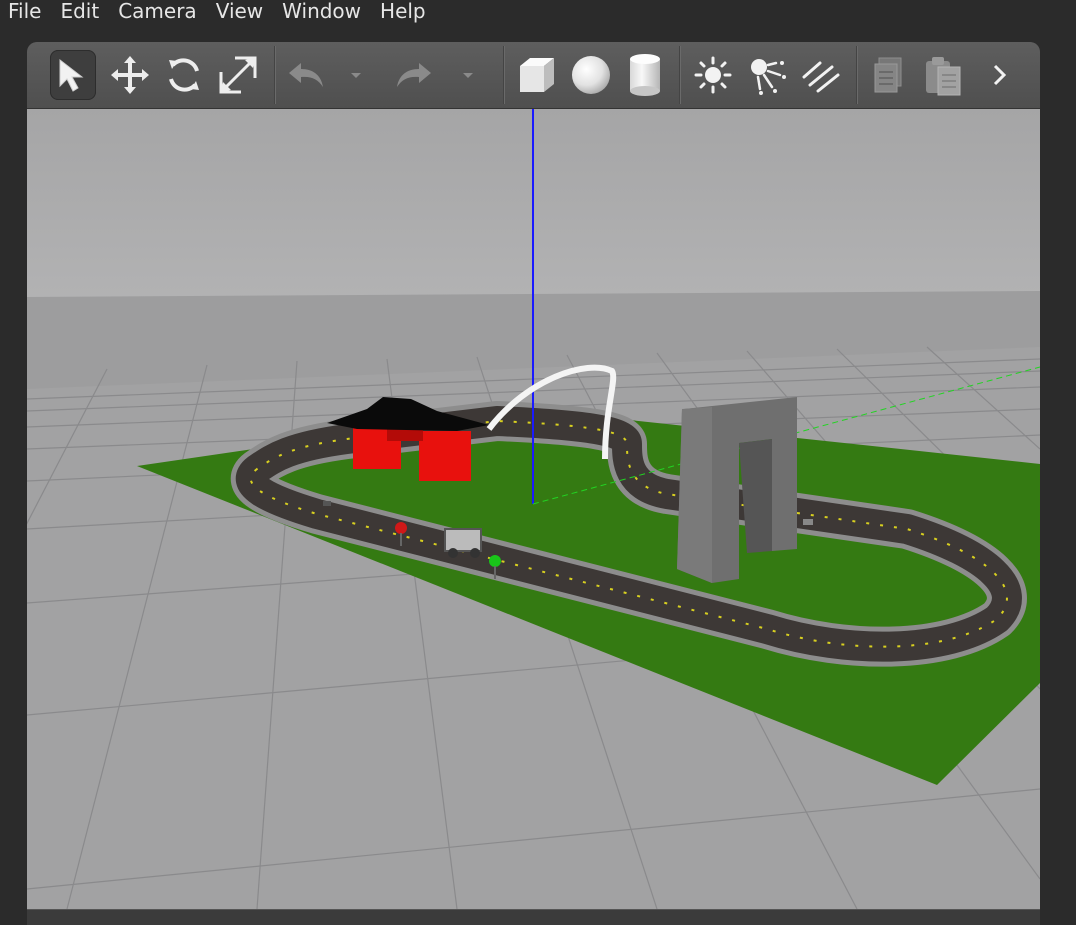 This screenshot has width=1076, height=925. I want to click on green-marker-model, so click(495, 561).